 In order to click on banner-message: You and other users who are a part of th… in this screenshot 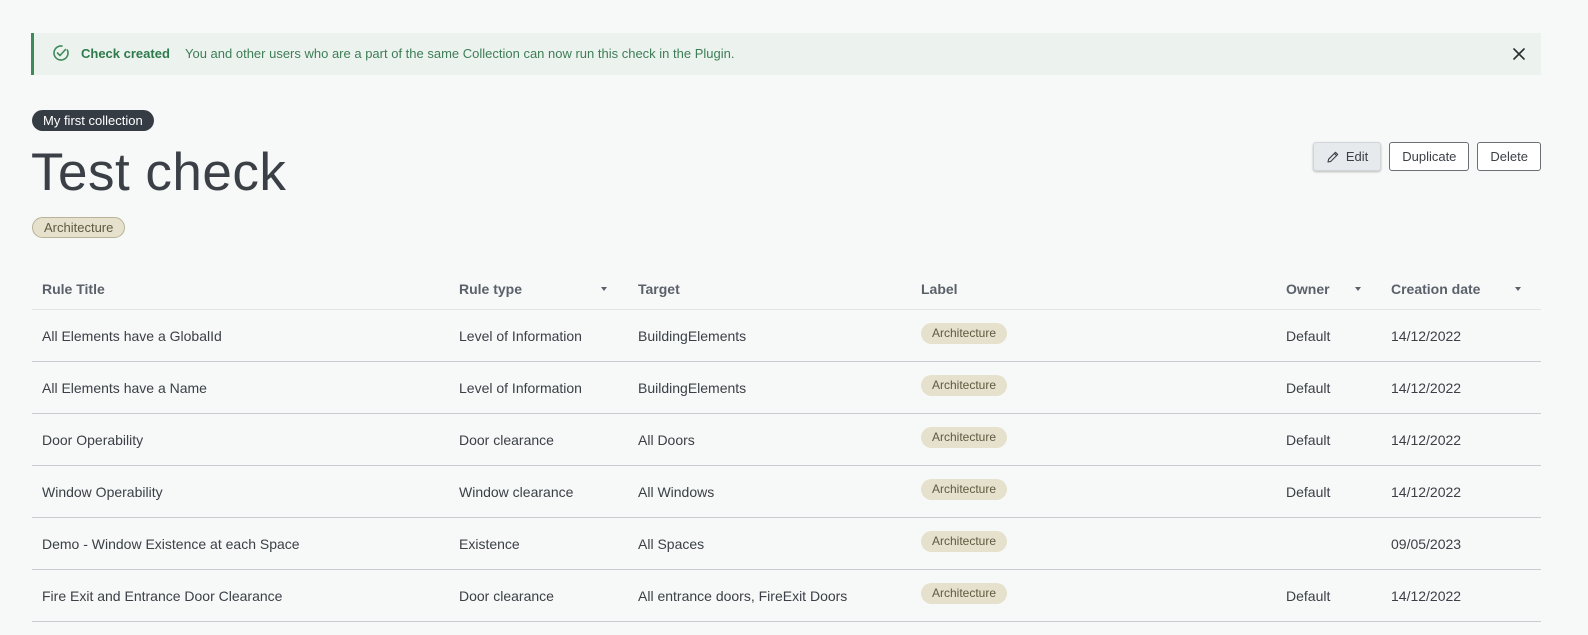, I will do `click(460, 53)`.